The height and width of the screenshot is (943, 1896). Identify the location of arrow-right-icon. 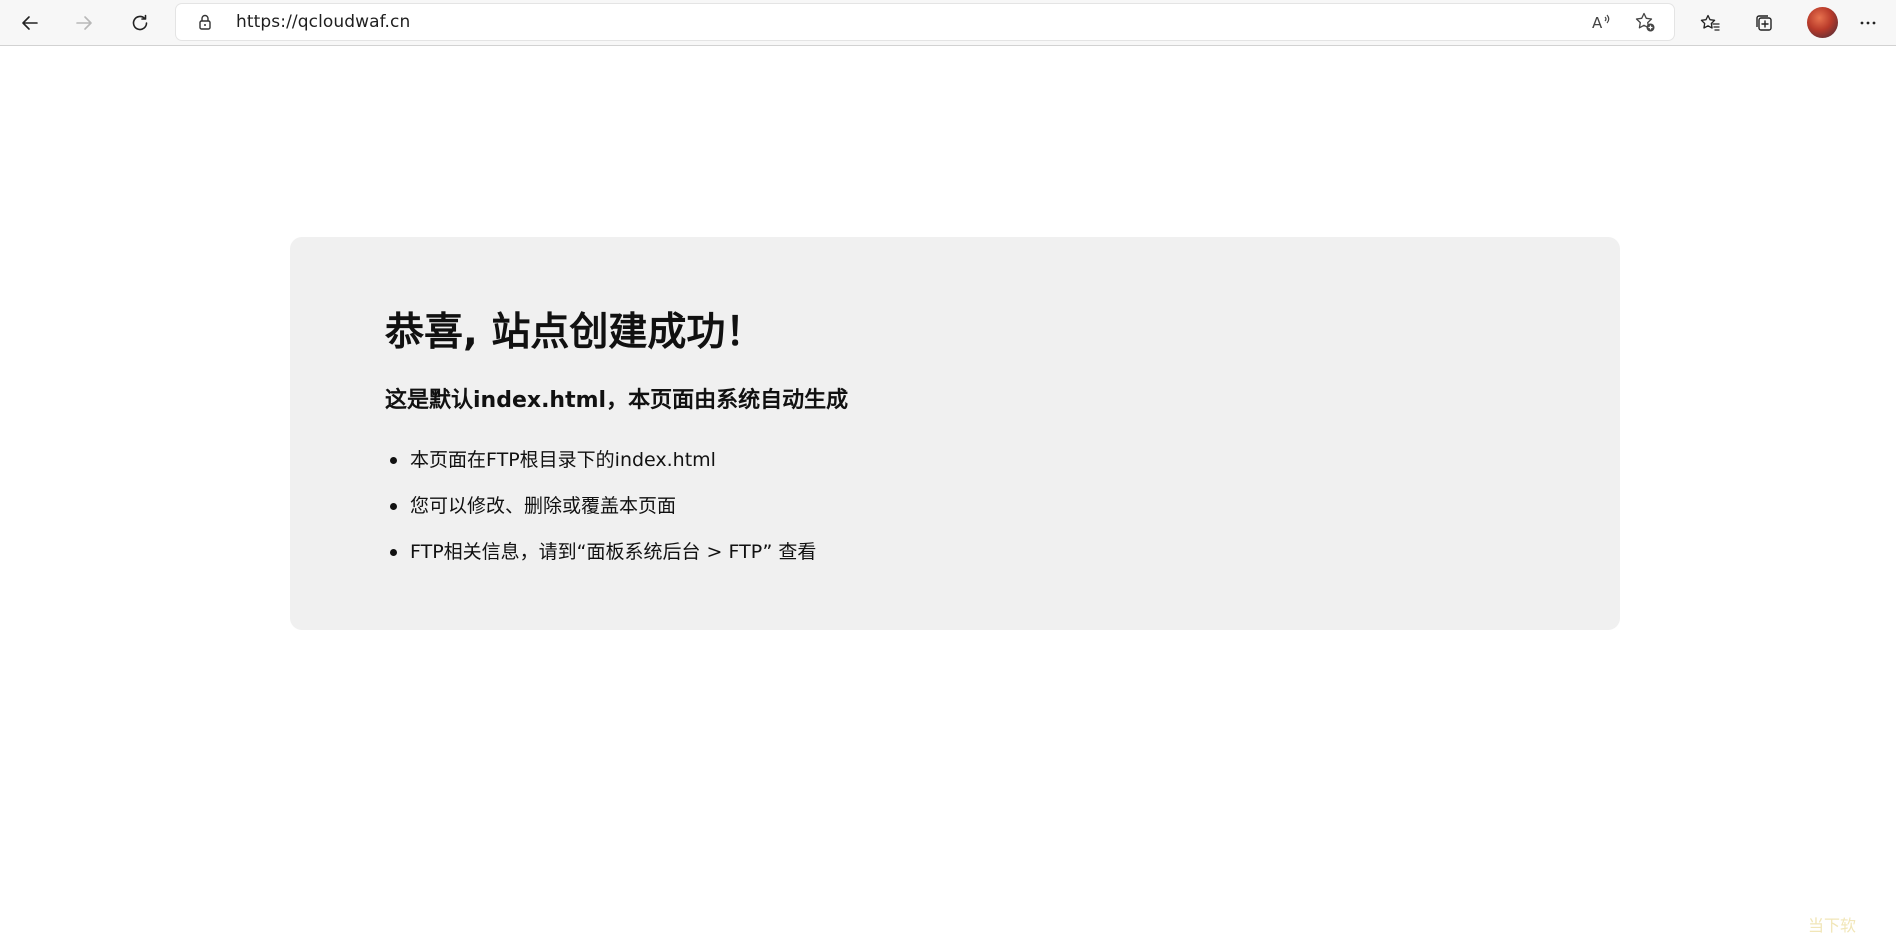
(84, 23).